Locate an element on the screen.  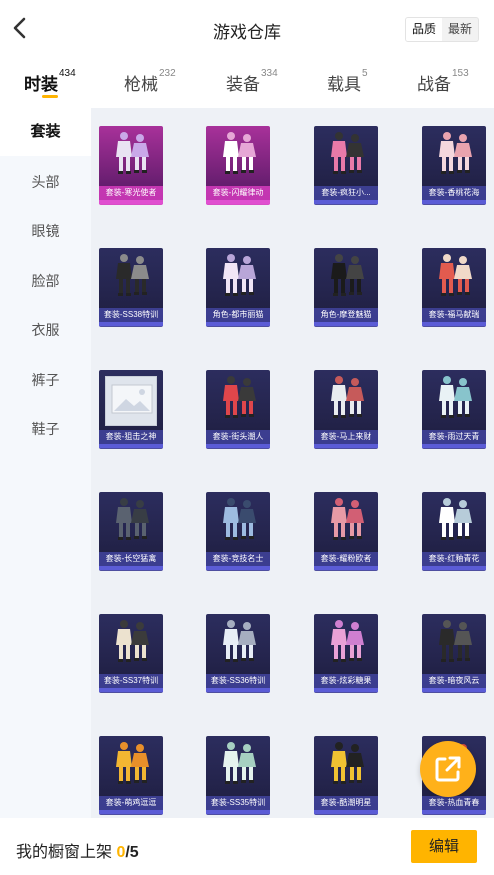
item-name: 套装-街头潮人 is located at coordinates (238, 437).